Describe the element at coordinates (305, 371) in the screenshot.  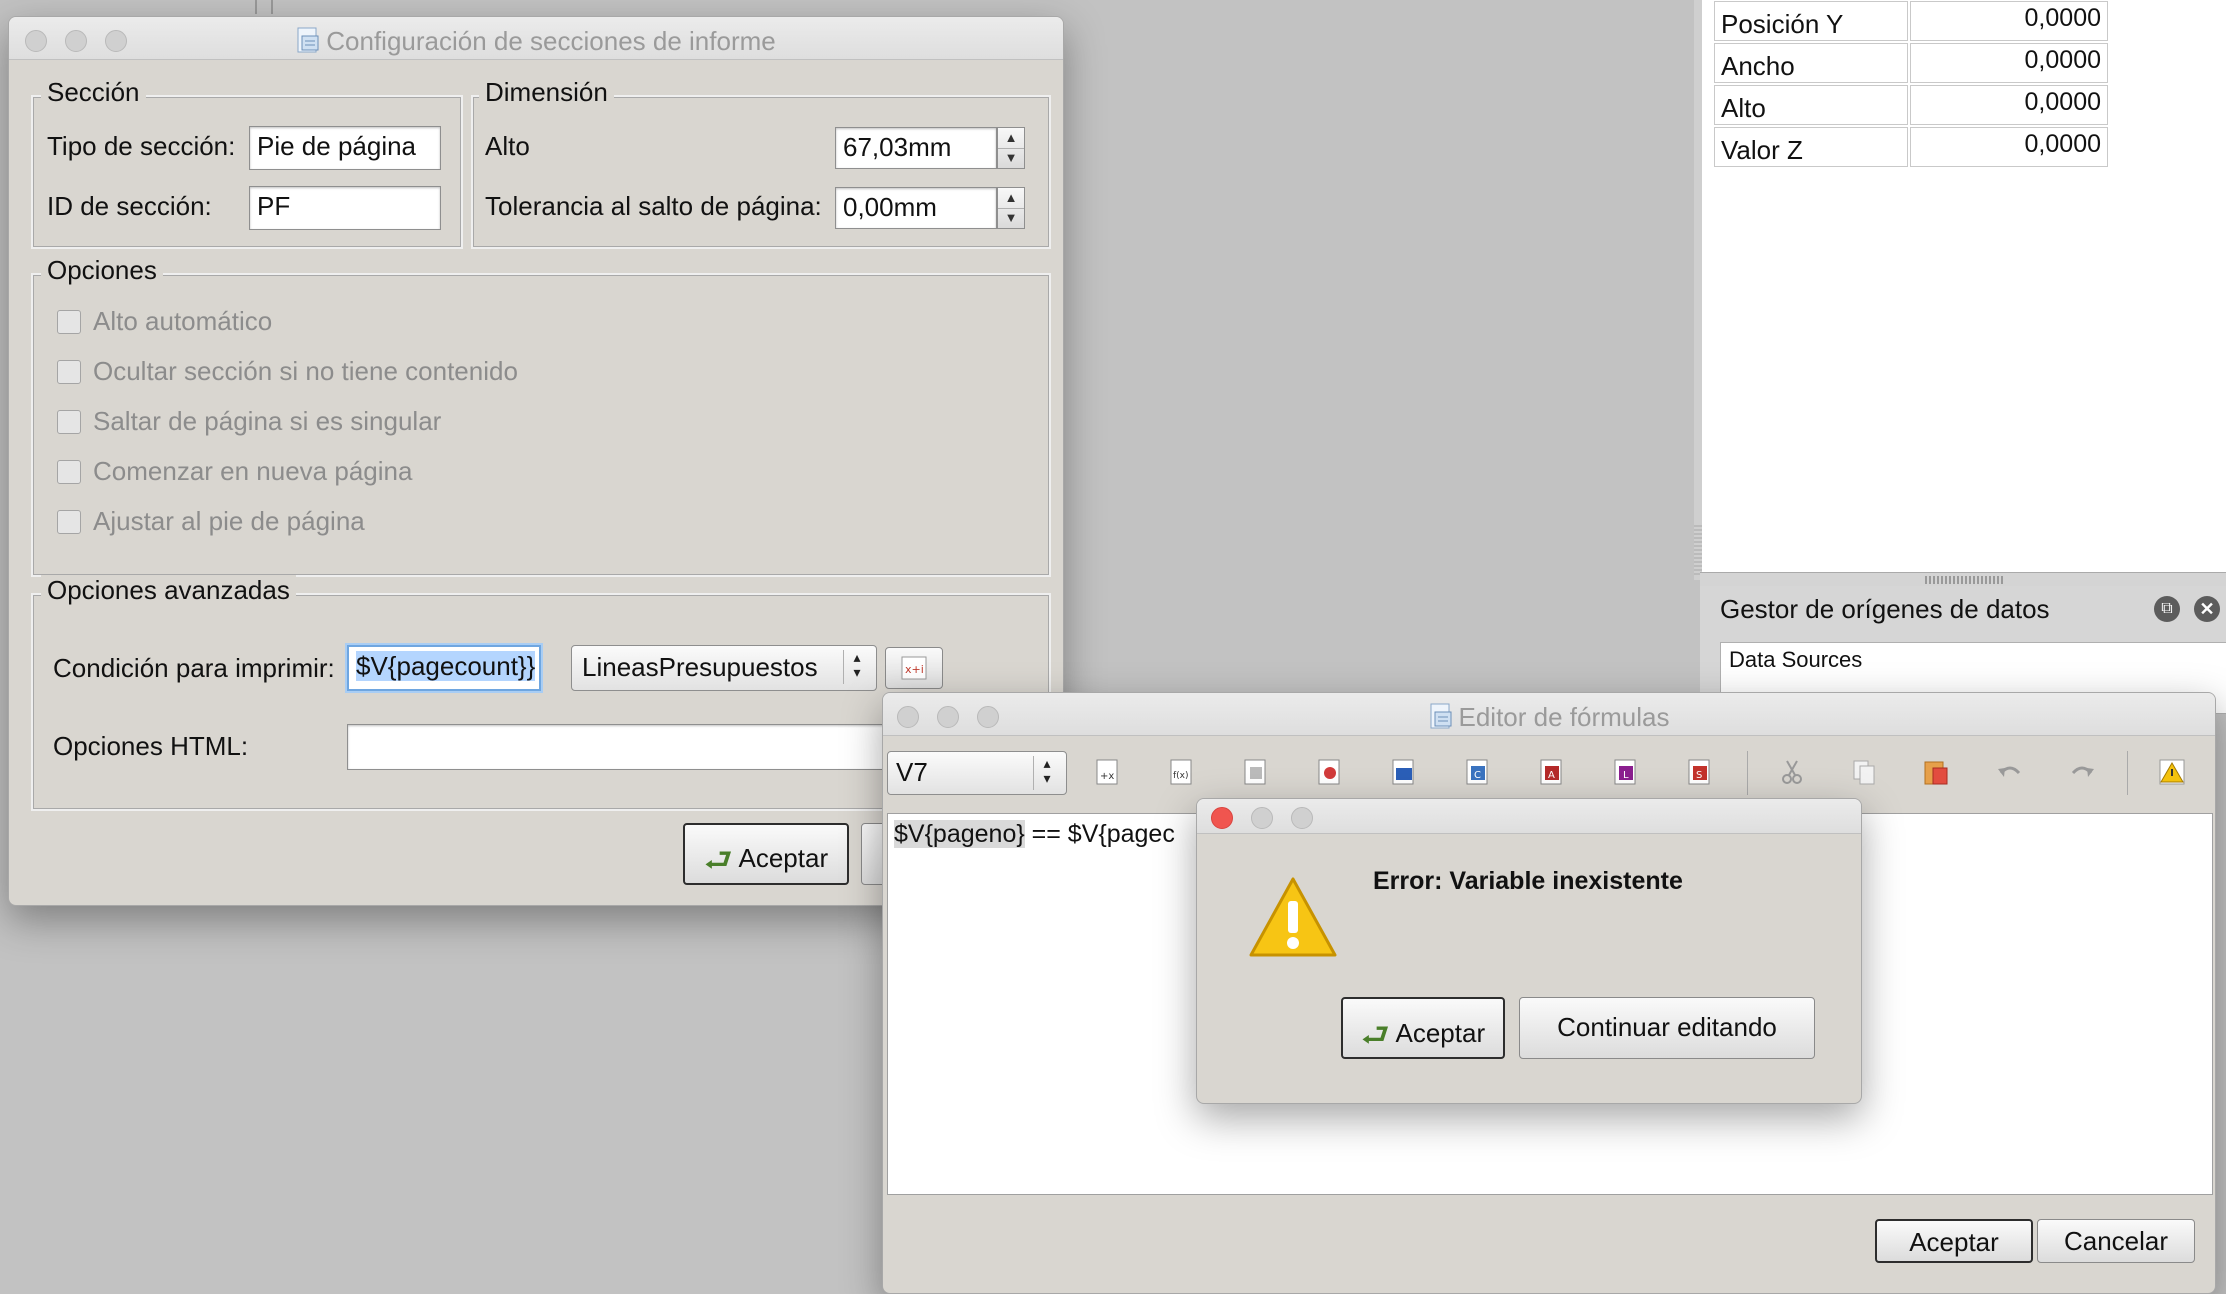
I see `option-label: Ocultar sección si no tiene contenido` at that location.